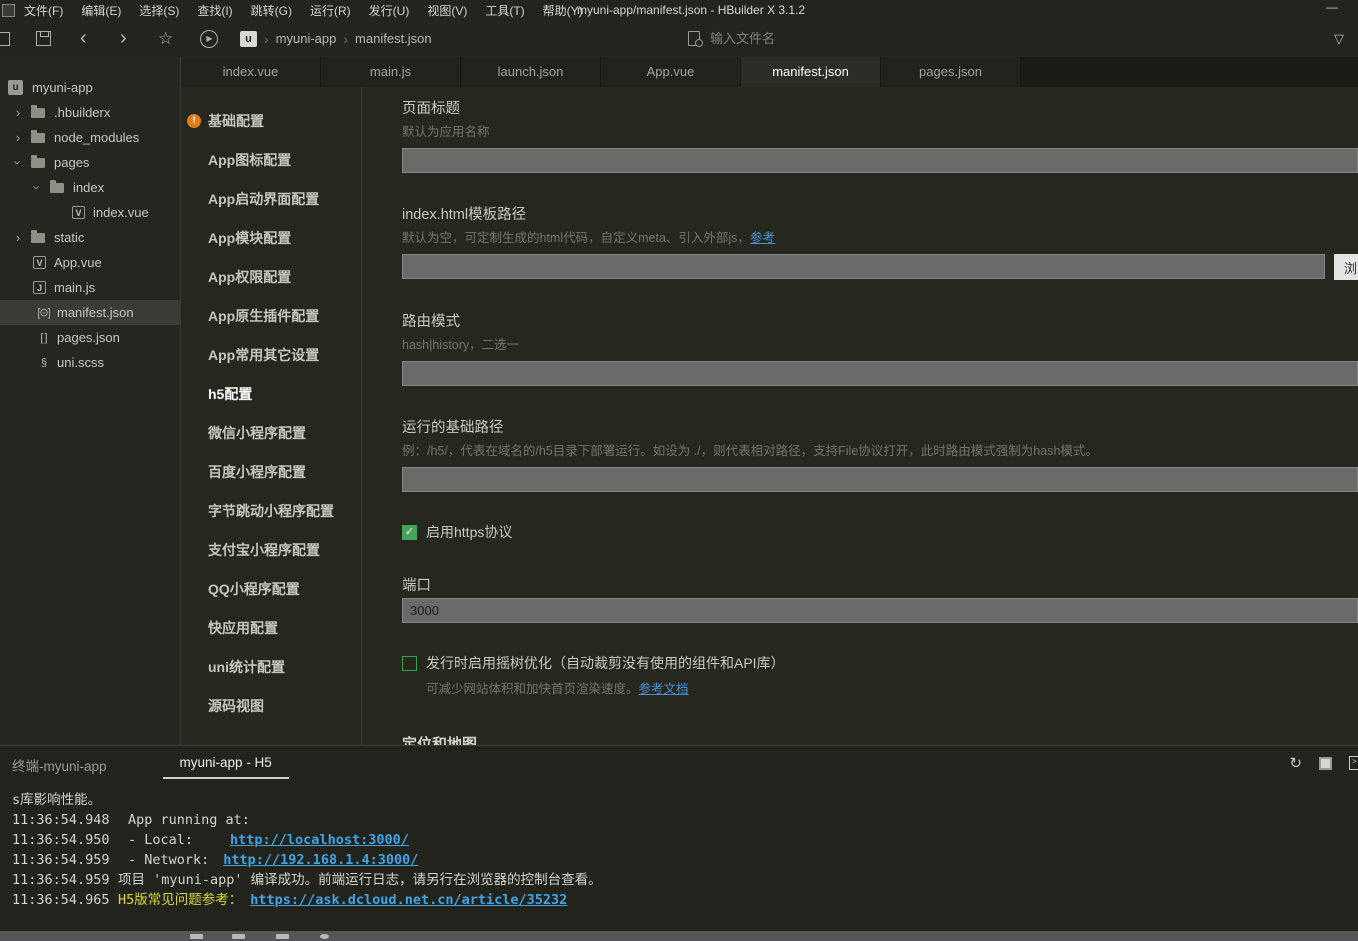 This screenshot has height=941, width=1358. I want to click on local-url-link: http://localhost:3000/, so click(319, 840).